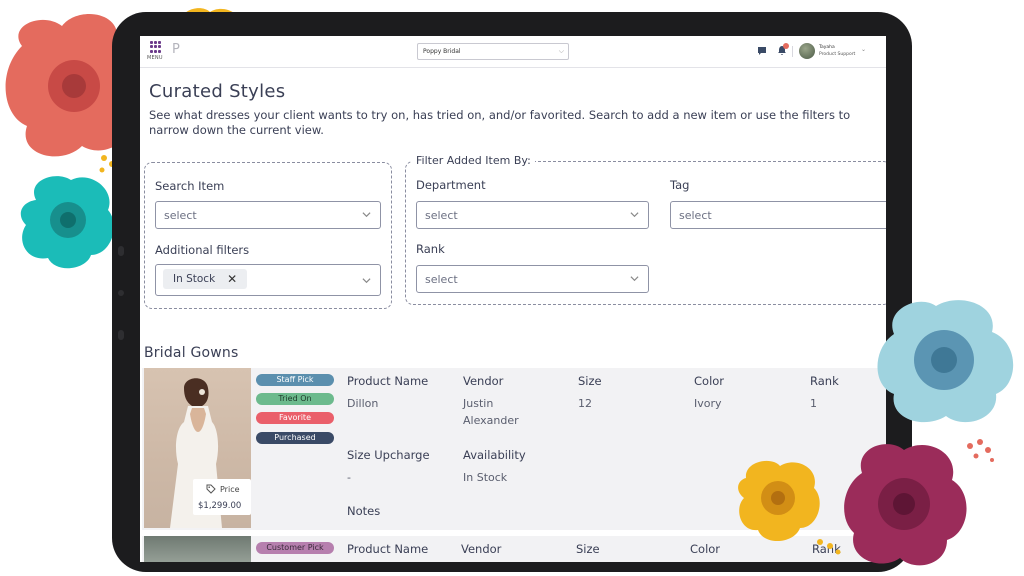 The image size is (1024, 576). Describe the element at coordinates (786, 46) in the screenshot. I see `notification-badge` at that location.